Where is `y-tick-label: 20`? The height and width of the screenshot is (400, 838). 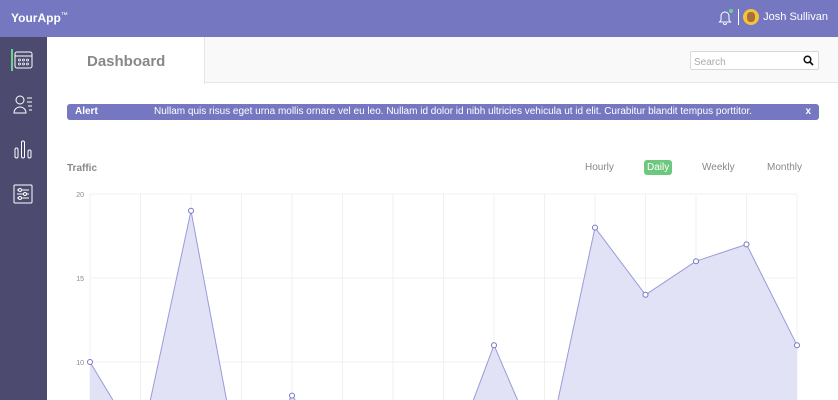
y-tick-label: 20 is located at coordinates (80, 195).